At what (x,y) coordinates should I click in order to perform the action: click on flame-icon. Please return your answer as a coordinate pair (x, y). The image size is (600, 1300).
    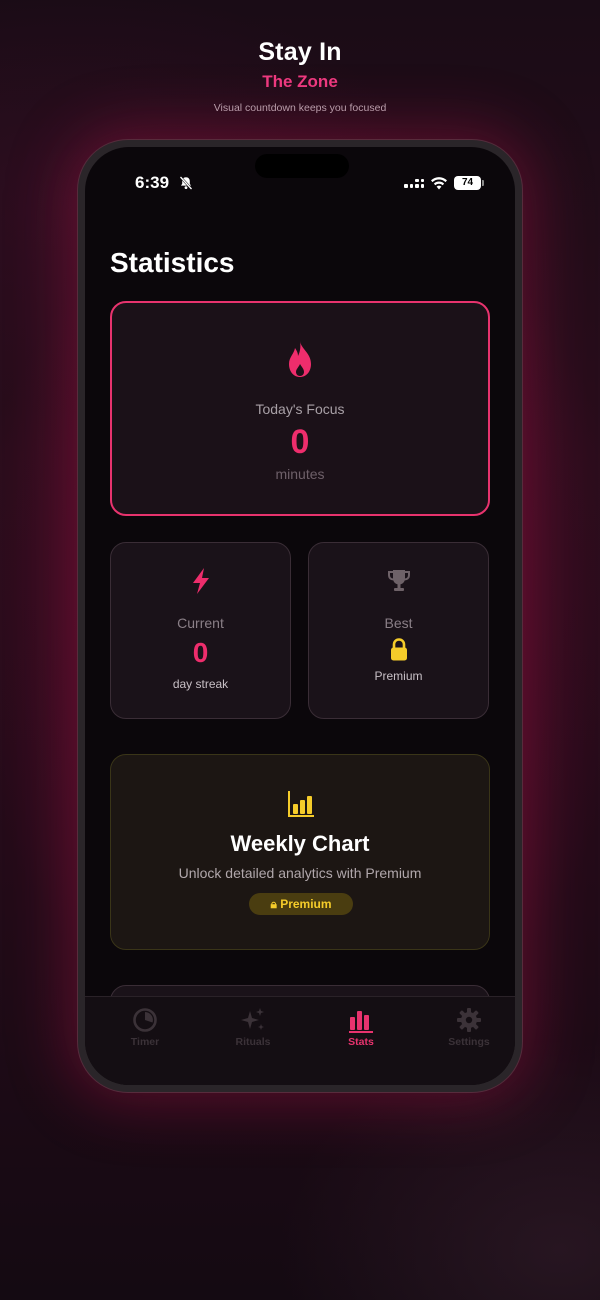
    Looking at the image, I should click on (300, 359).